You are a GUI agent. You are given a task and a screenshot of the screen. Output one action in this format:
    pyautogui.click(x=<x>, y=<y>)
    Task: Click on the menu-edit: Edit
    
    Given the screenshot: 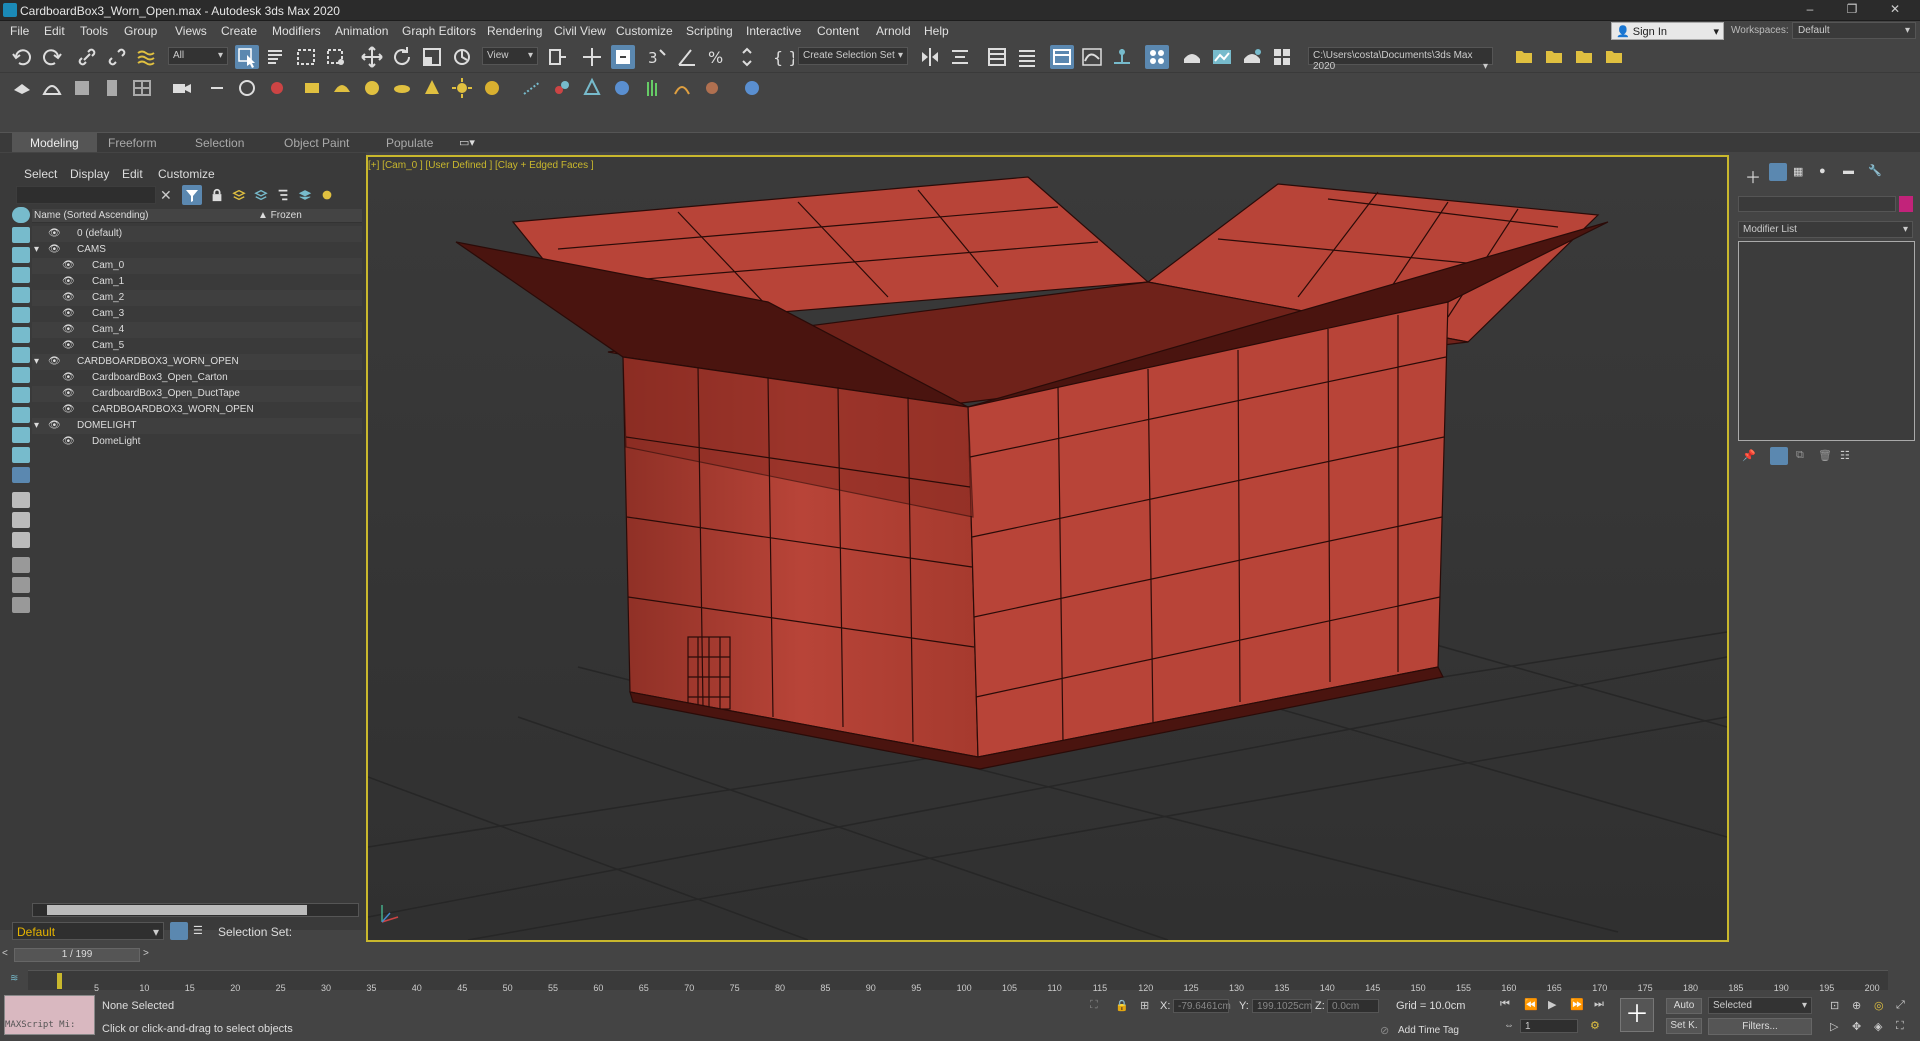 What is the action you would take?
    pyautogui.click(x=54, y=31)
    